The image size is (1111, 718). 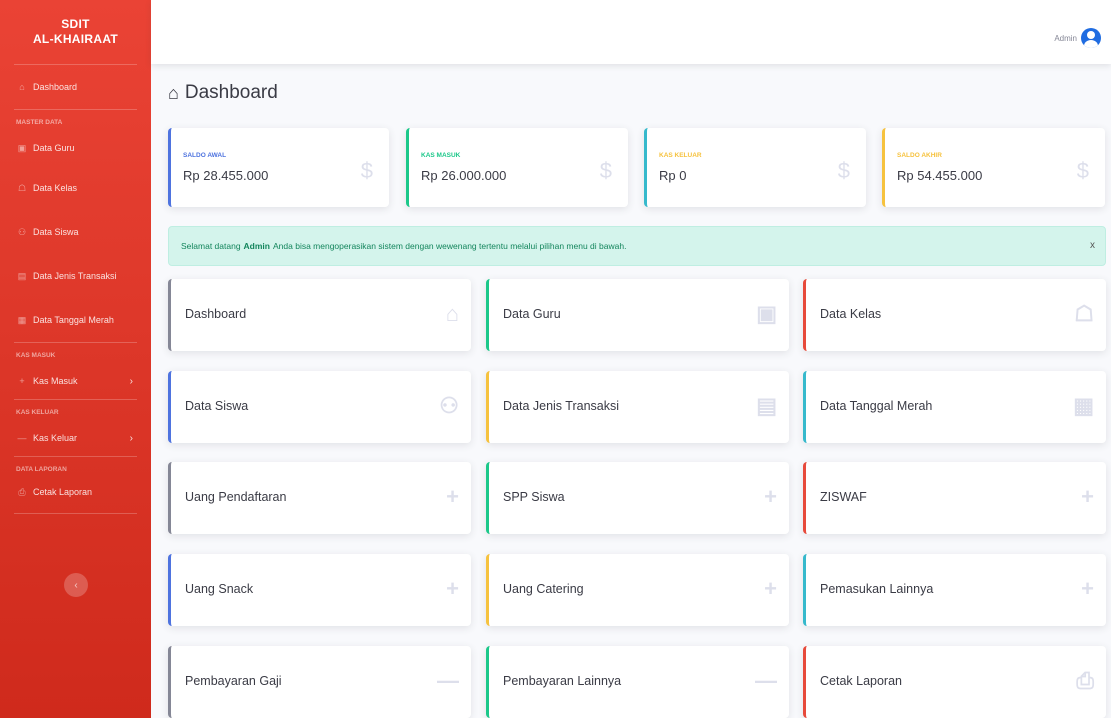 I want to click on sidebar-heading-data-laporan: DATA LAPORAN, so click(x=41, y=469).